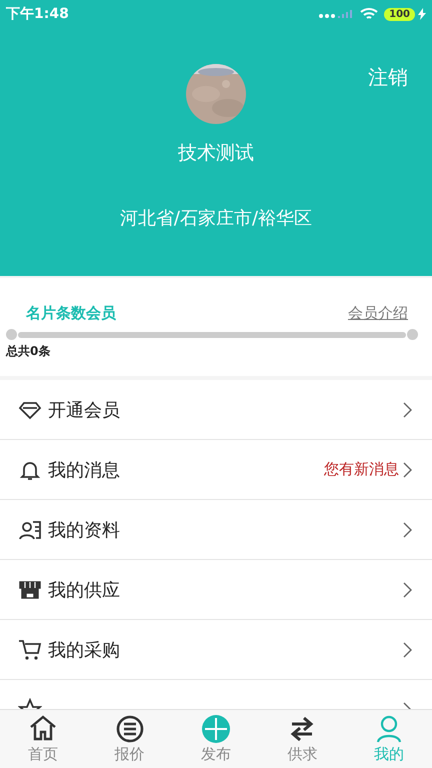 The image size is (432, 768). Describe the element at coordinates (38, 14) in the screenshot. I see `status-time: 下午1:48` at that location.